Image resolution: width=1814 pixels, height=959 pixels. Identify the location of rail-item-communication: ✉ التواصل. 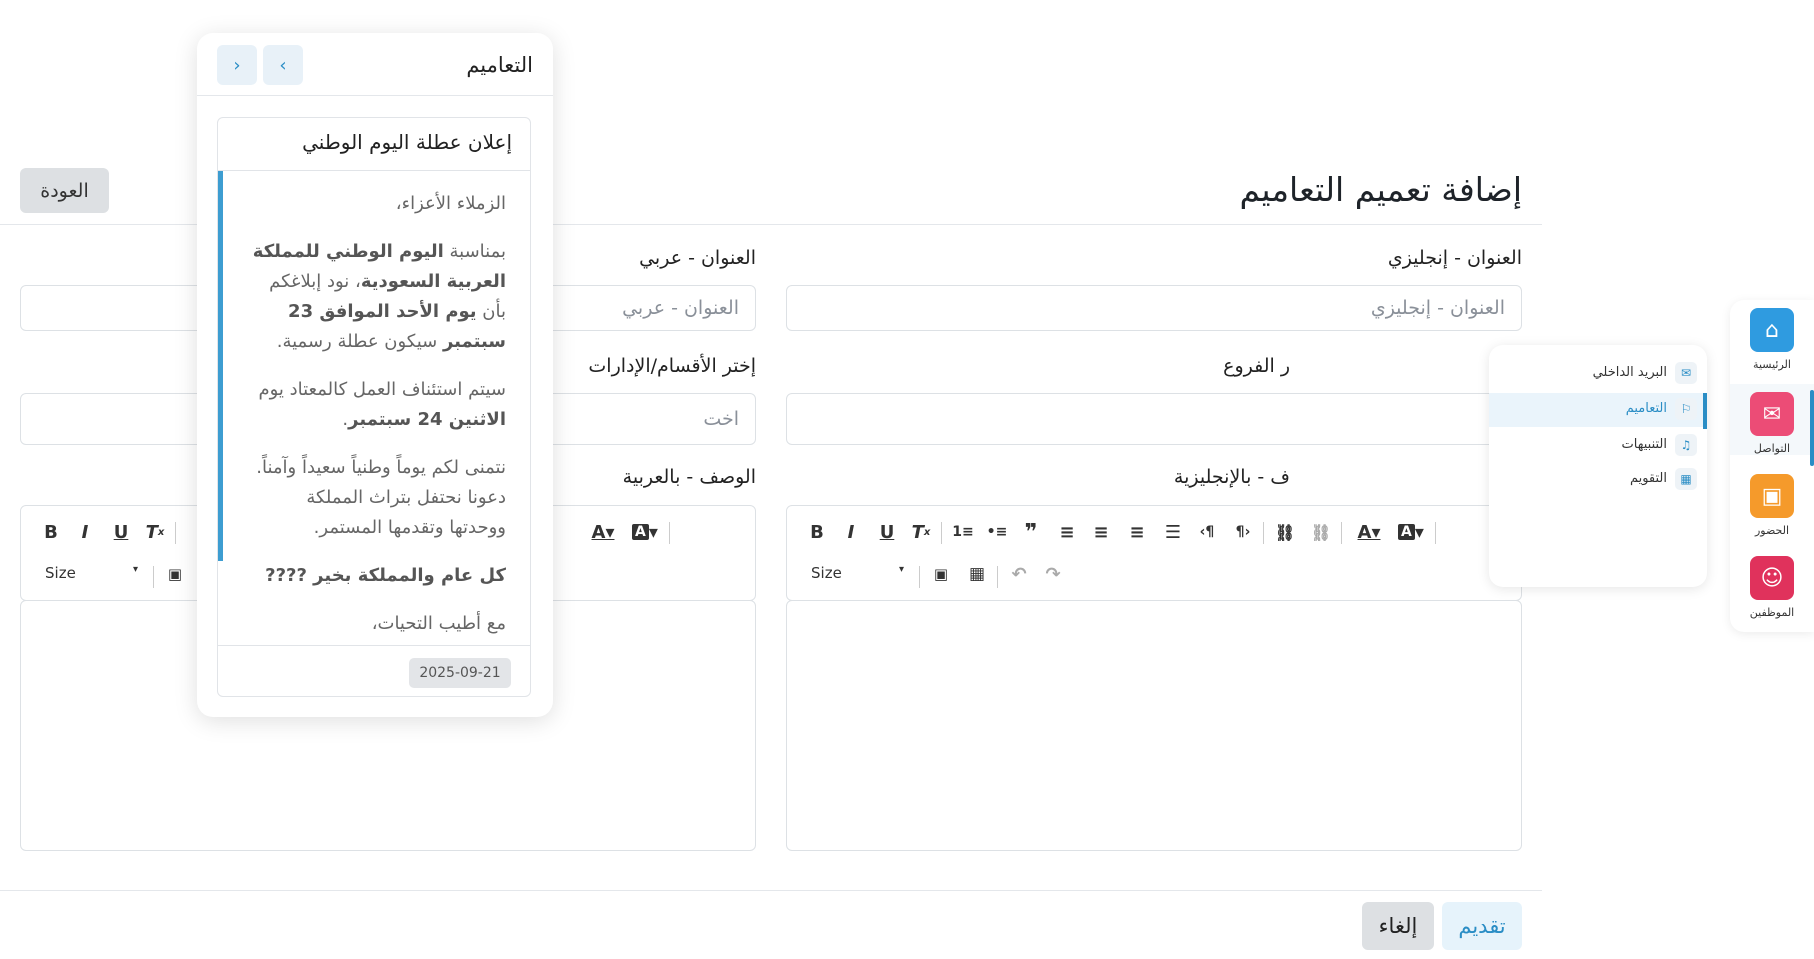
(1772, 419).